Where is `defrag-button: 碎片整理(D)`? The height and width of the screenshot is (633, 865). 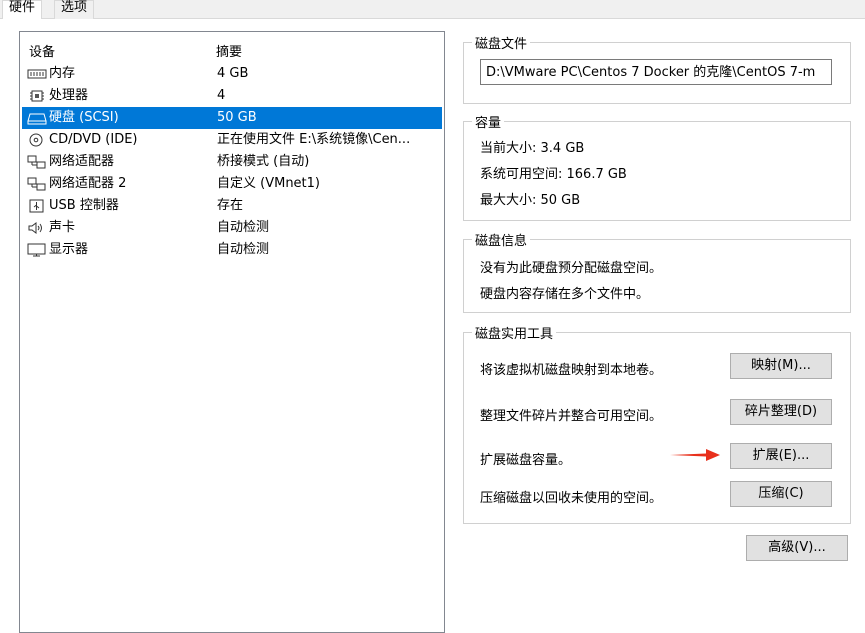 defrag-button: 碎片整理(D) is located at coordinates (781, 412).